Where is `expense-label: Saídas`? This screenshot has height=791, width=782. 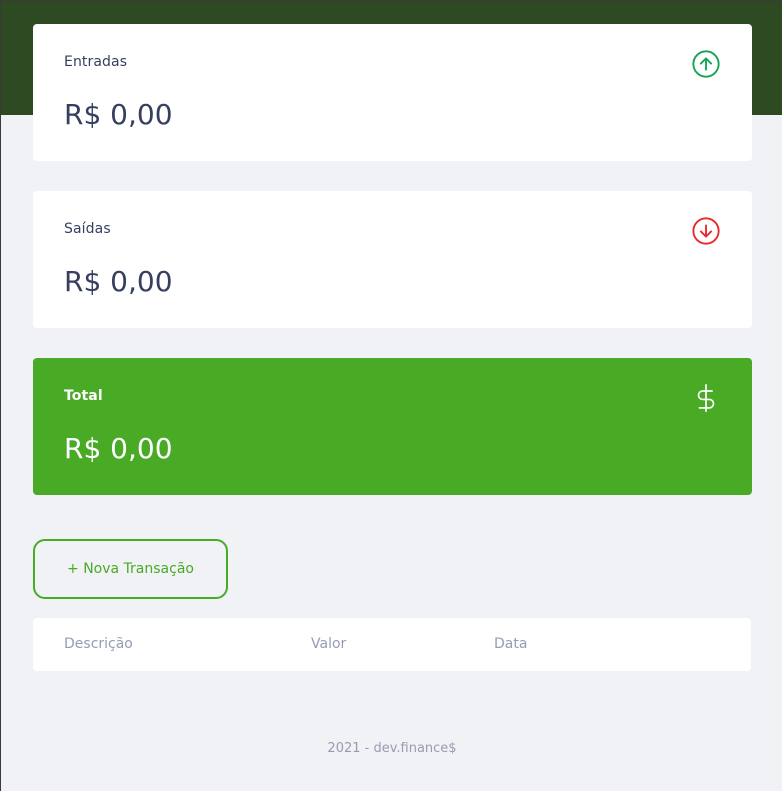 expense-label: Saídas is located at coordinates (87, 229).